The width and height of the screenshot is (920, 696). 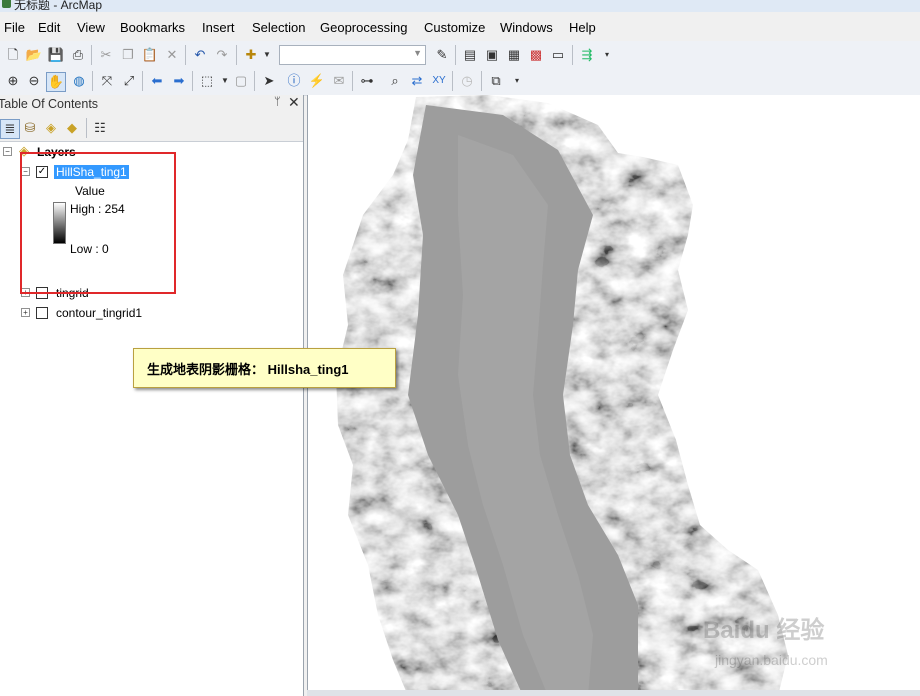 I want to click on zoom-out-icon: ⊖, so click(x=34, y=81).